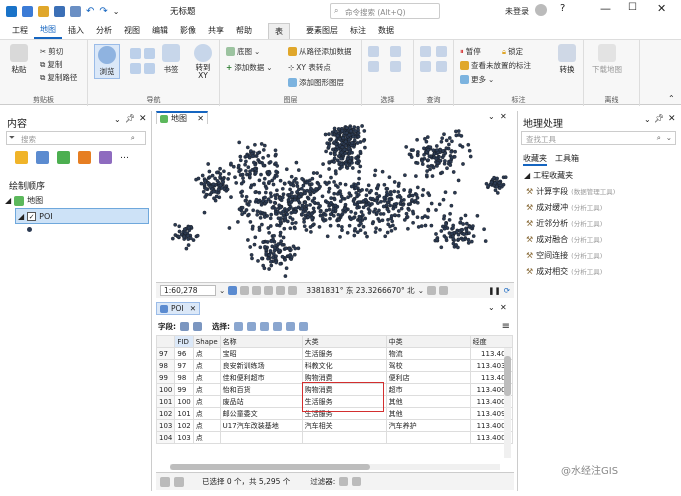  Describe the element at coordinates (669, 137) in the screenshot. I see `dropdown-icon: ⌄` at that location.